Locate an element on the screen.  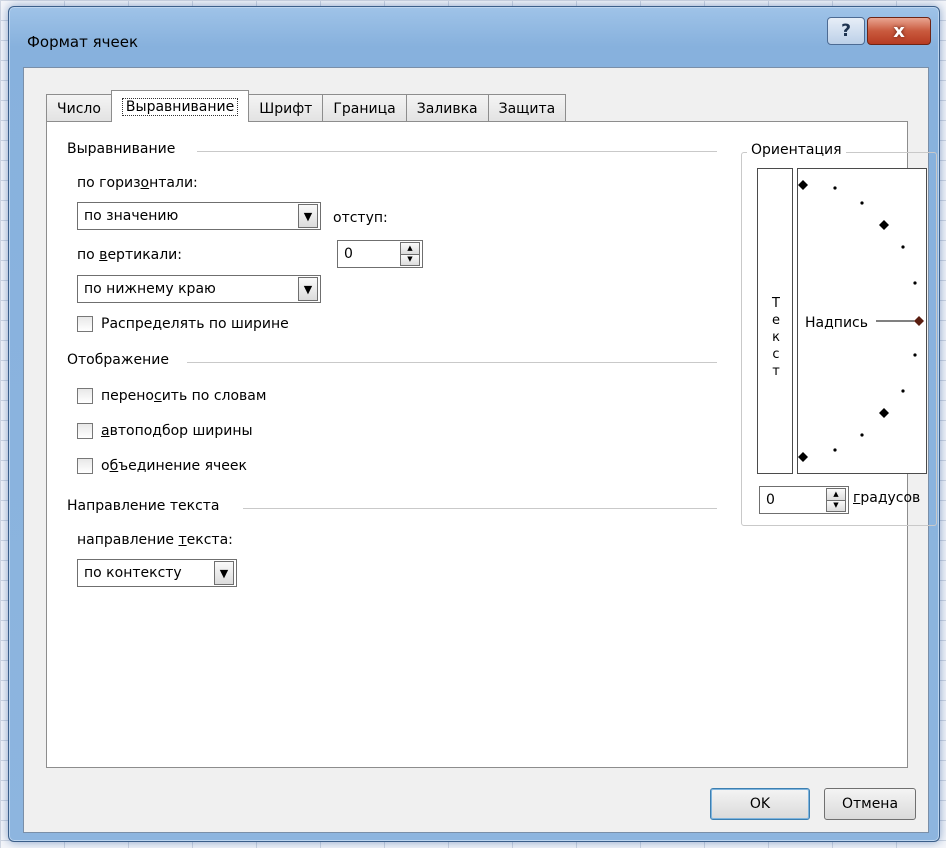
indent-label: отступ: is located at coordinates (360, 218).